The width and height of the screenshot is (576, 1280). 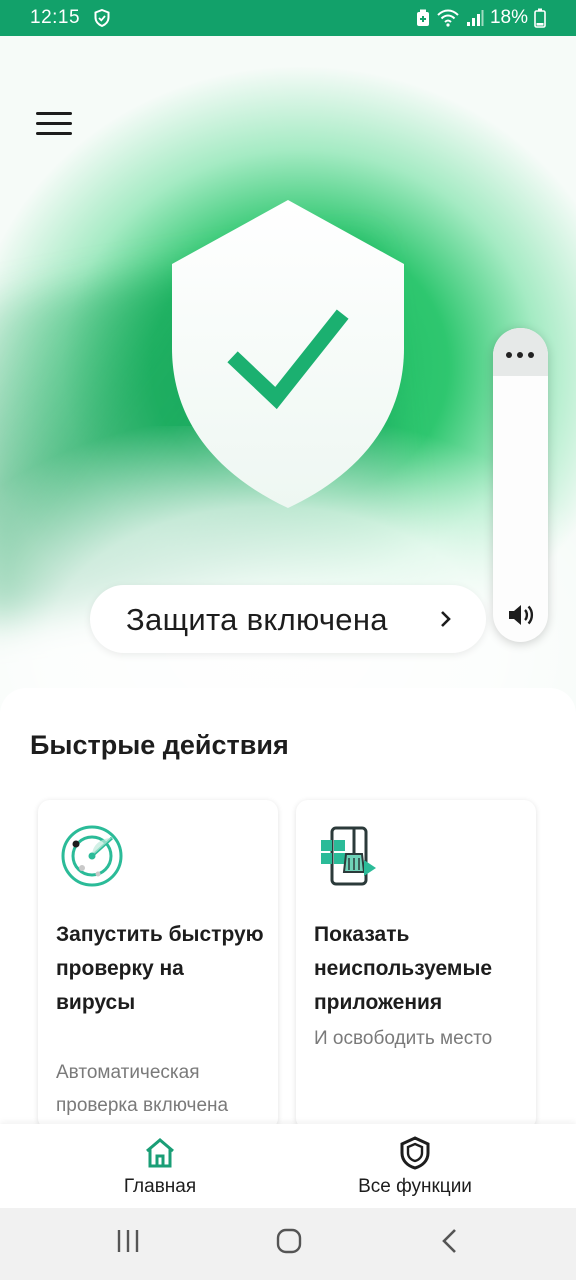 I want to click on protection-status-button: Защита включена, so click(x=288, y=619).